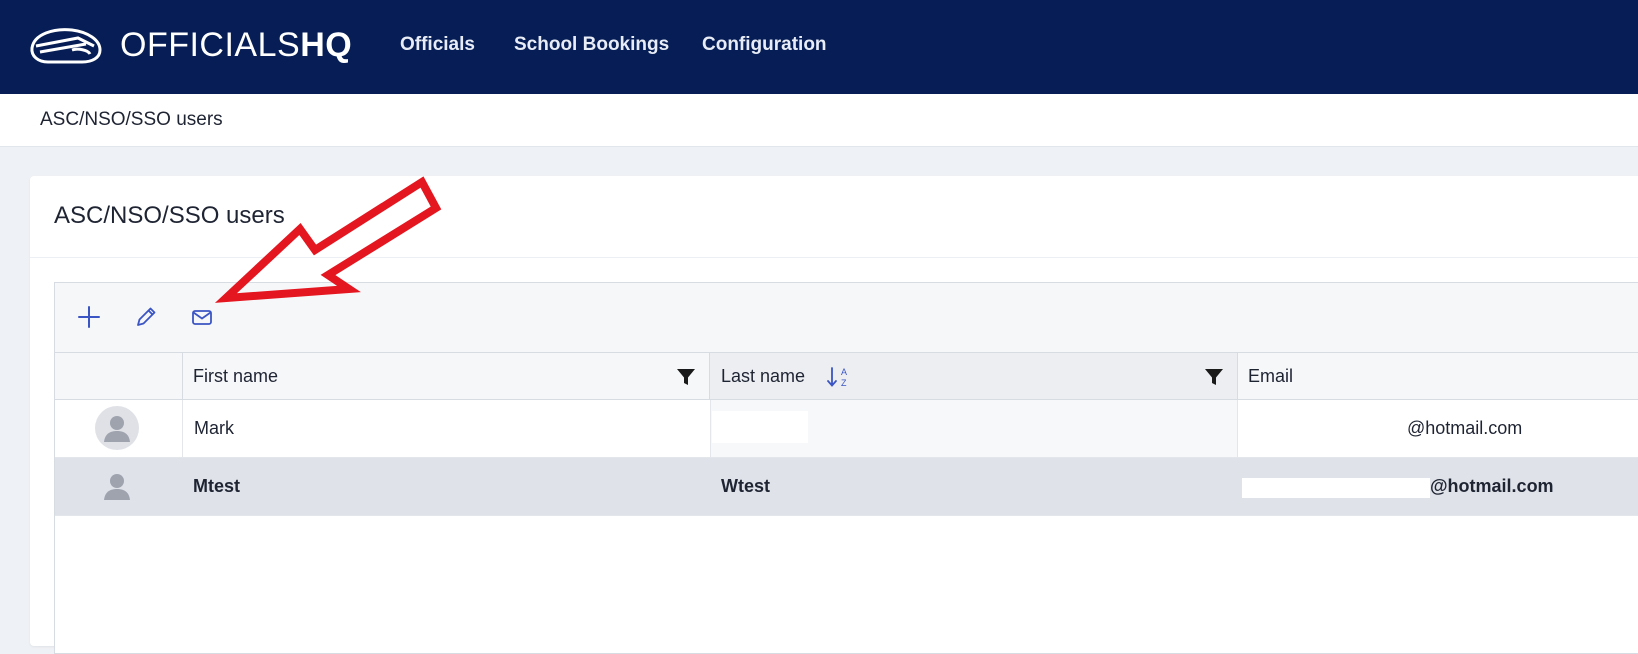 The height and width of the screenshot is (654, 1638). Describe the element at coordinates (446, 428) in the screenshot. I see `first-name-cell: Mark` at that location.